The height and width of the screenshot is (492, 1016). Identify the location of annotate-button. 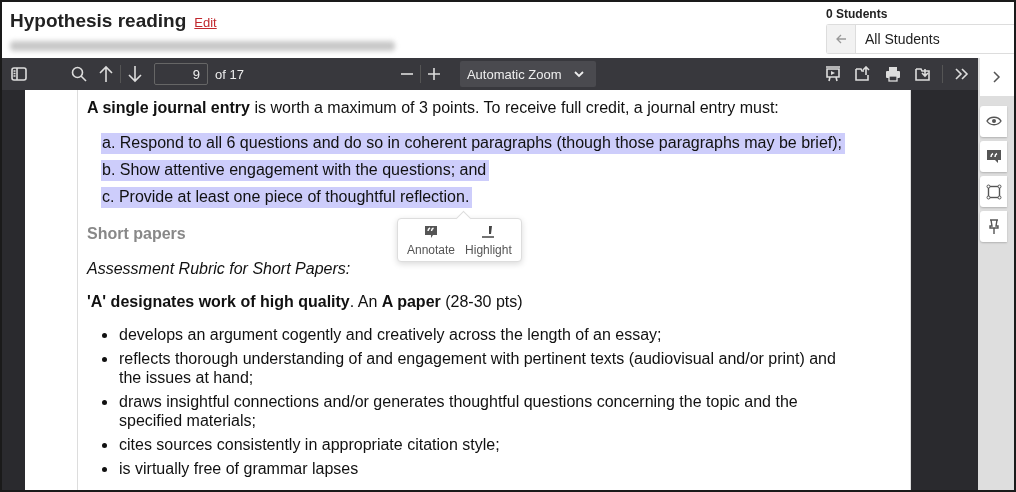
(993, 156).